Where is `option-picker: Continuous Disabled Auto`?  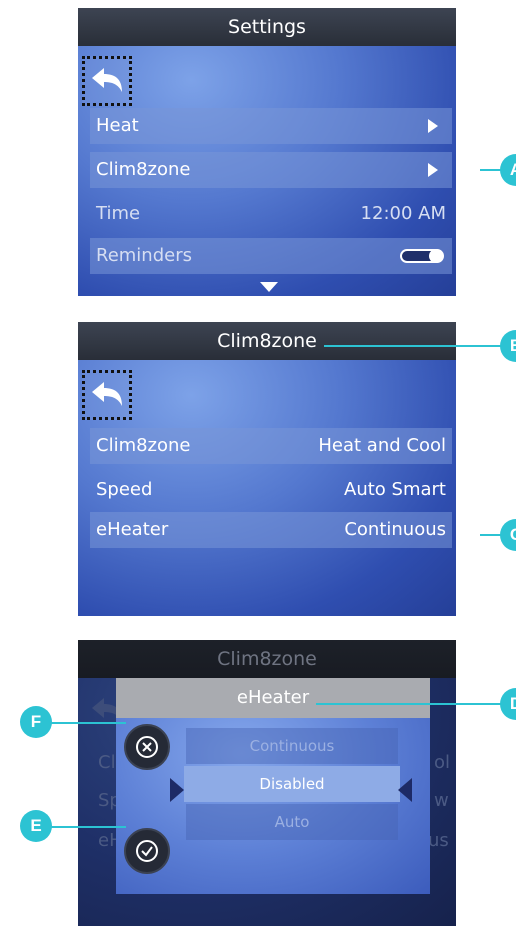 option-picker: Continuous Disabled Auto is located at coordinates (292, 790).